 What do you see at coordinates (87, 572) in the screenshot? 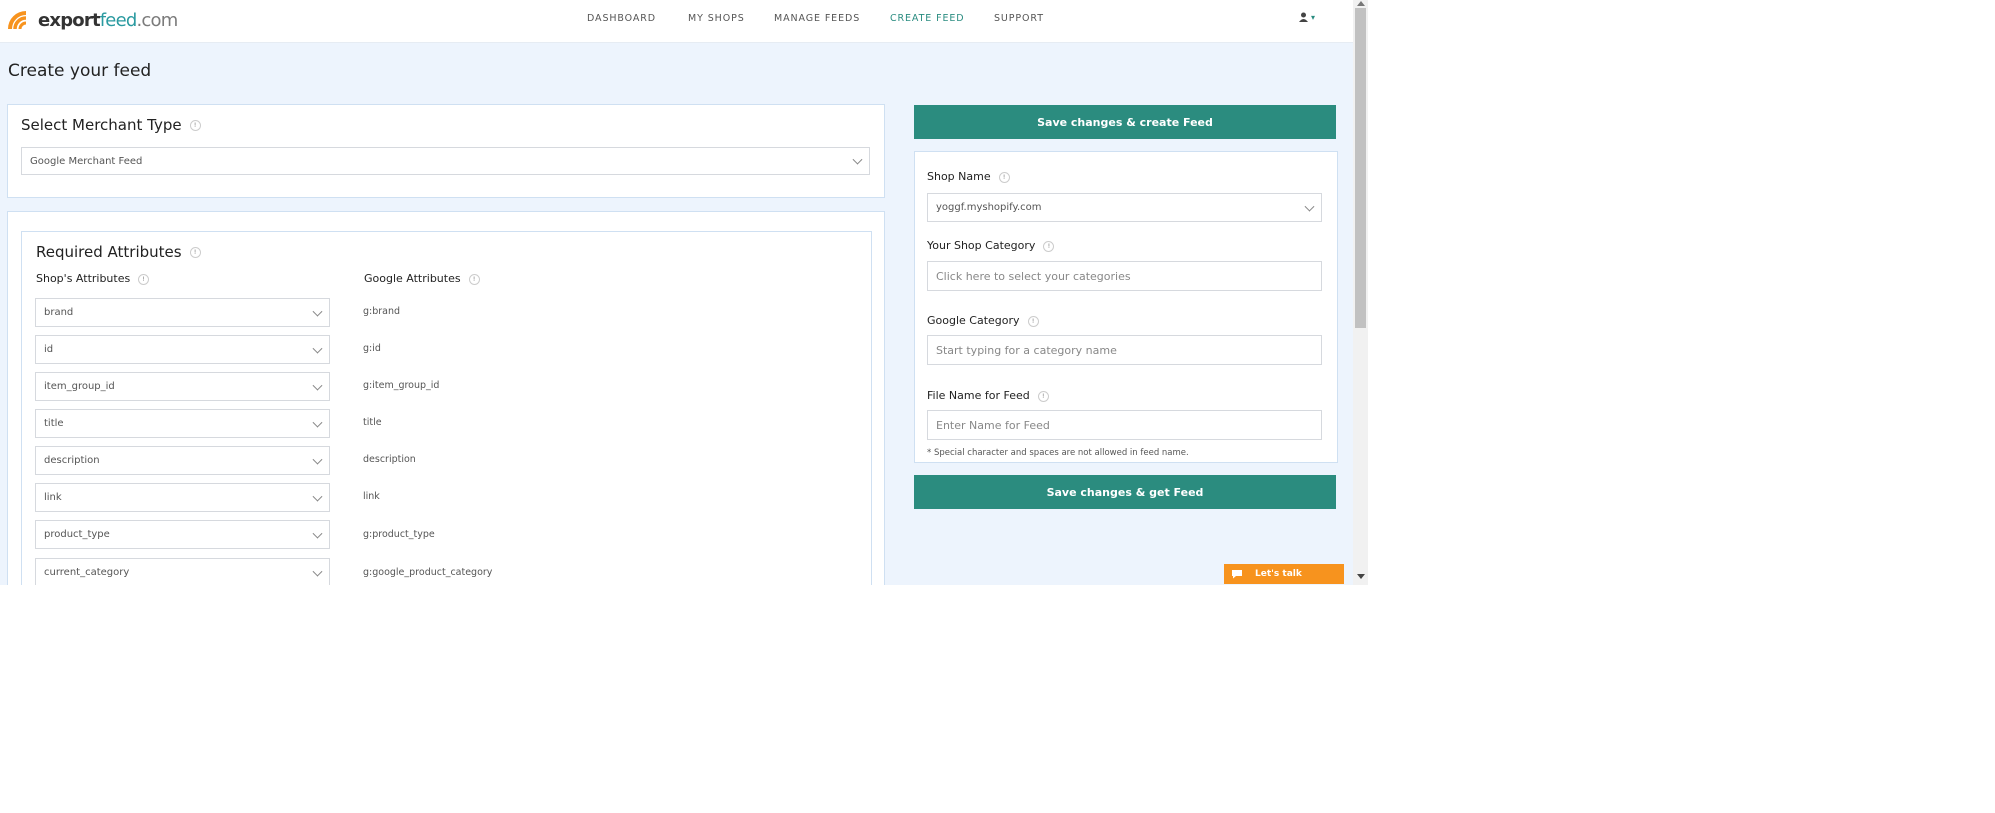
I see `shop-attribute-value: current_category` at bounding box center [87, 572].